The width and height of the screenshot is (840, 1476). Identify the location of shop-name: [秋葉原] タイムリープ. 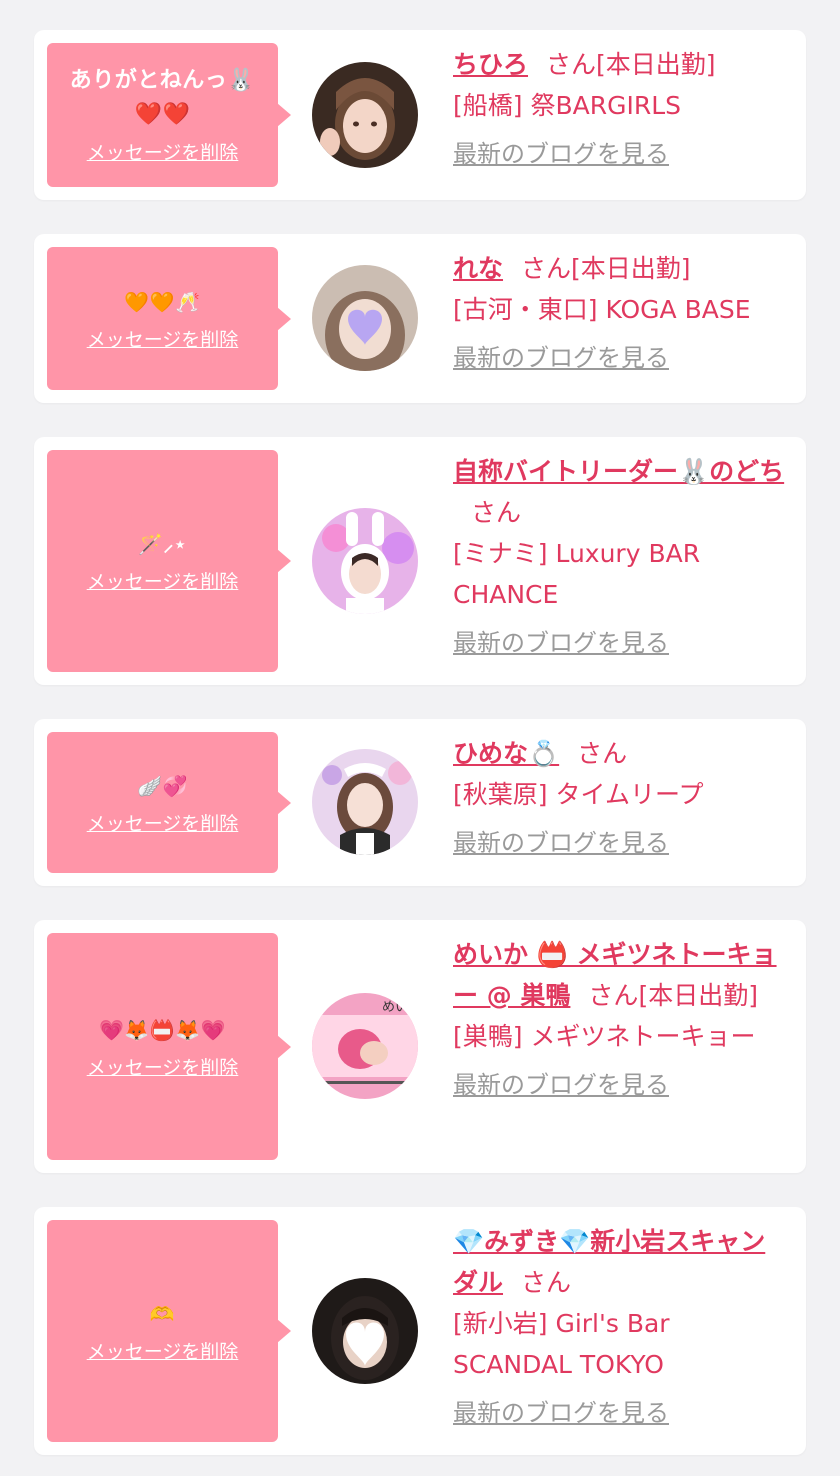
(578, 794).